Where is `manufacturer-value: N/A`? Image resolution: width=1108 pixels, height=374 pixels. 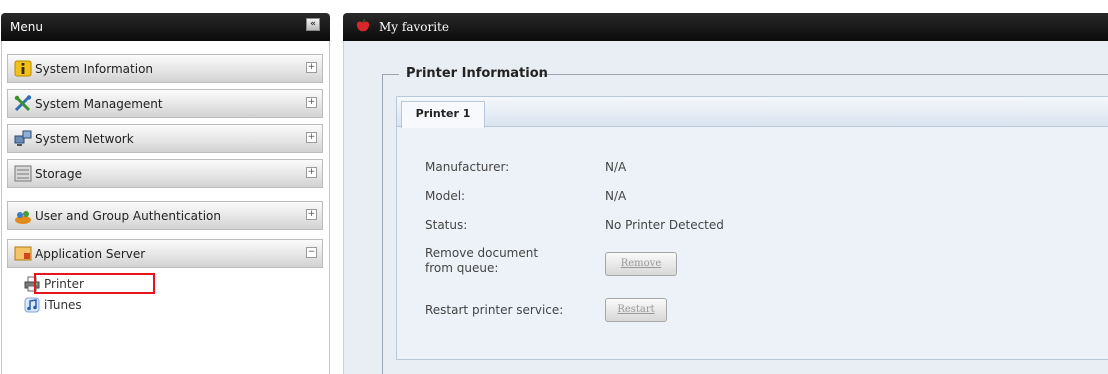 manufacturer-value: N/A is located at coordinates (616, 167).